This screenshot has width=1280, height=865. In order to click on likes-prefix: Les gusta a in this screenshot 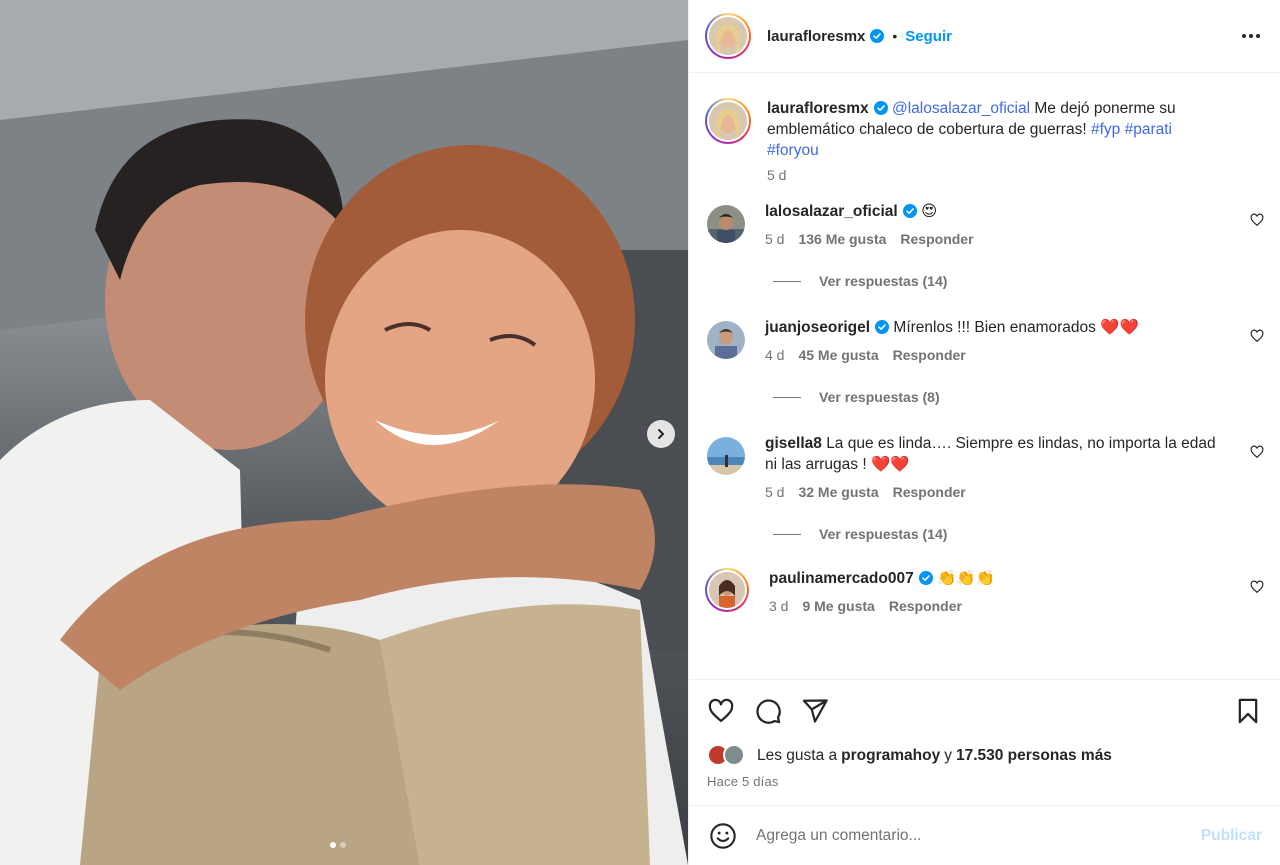, I will do `click(797, 755)`.